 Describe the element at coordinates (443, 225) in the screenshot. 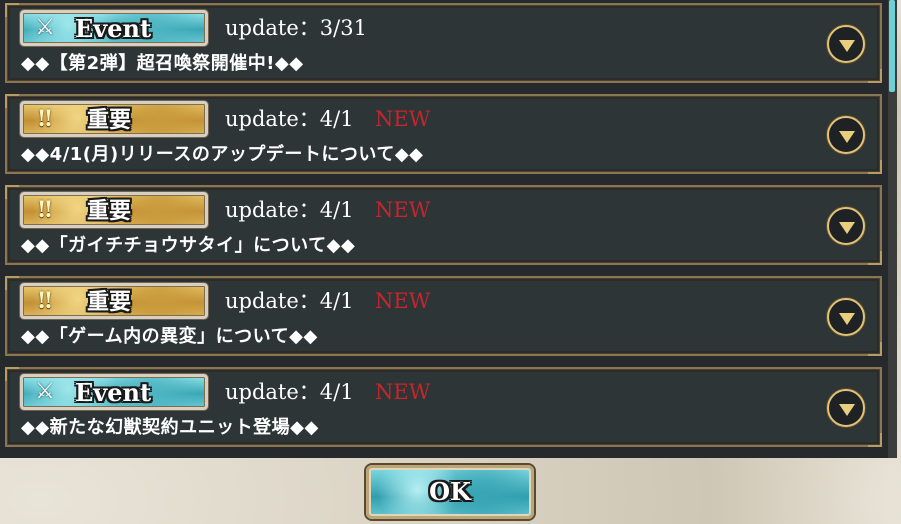

I see `news-item-3: ‼ 重要 update：4/1 NEW ◆◆「ガイチチョウサタイ」について◆◆` at that location.